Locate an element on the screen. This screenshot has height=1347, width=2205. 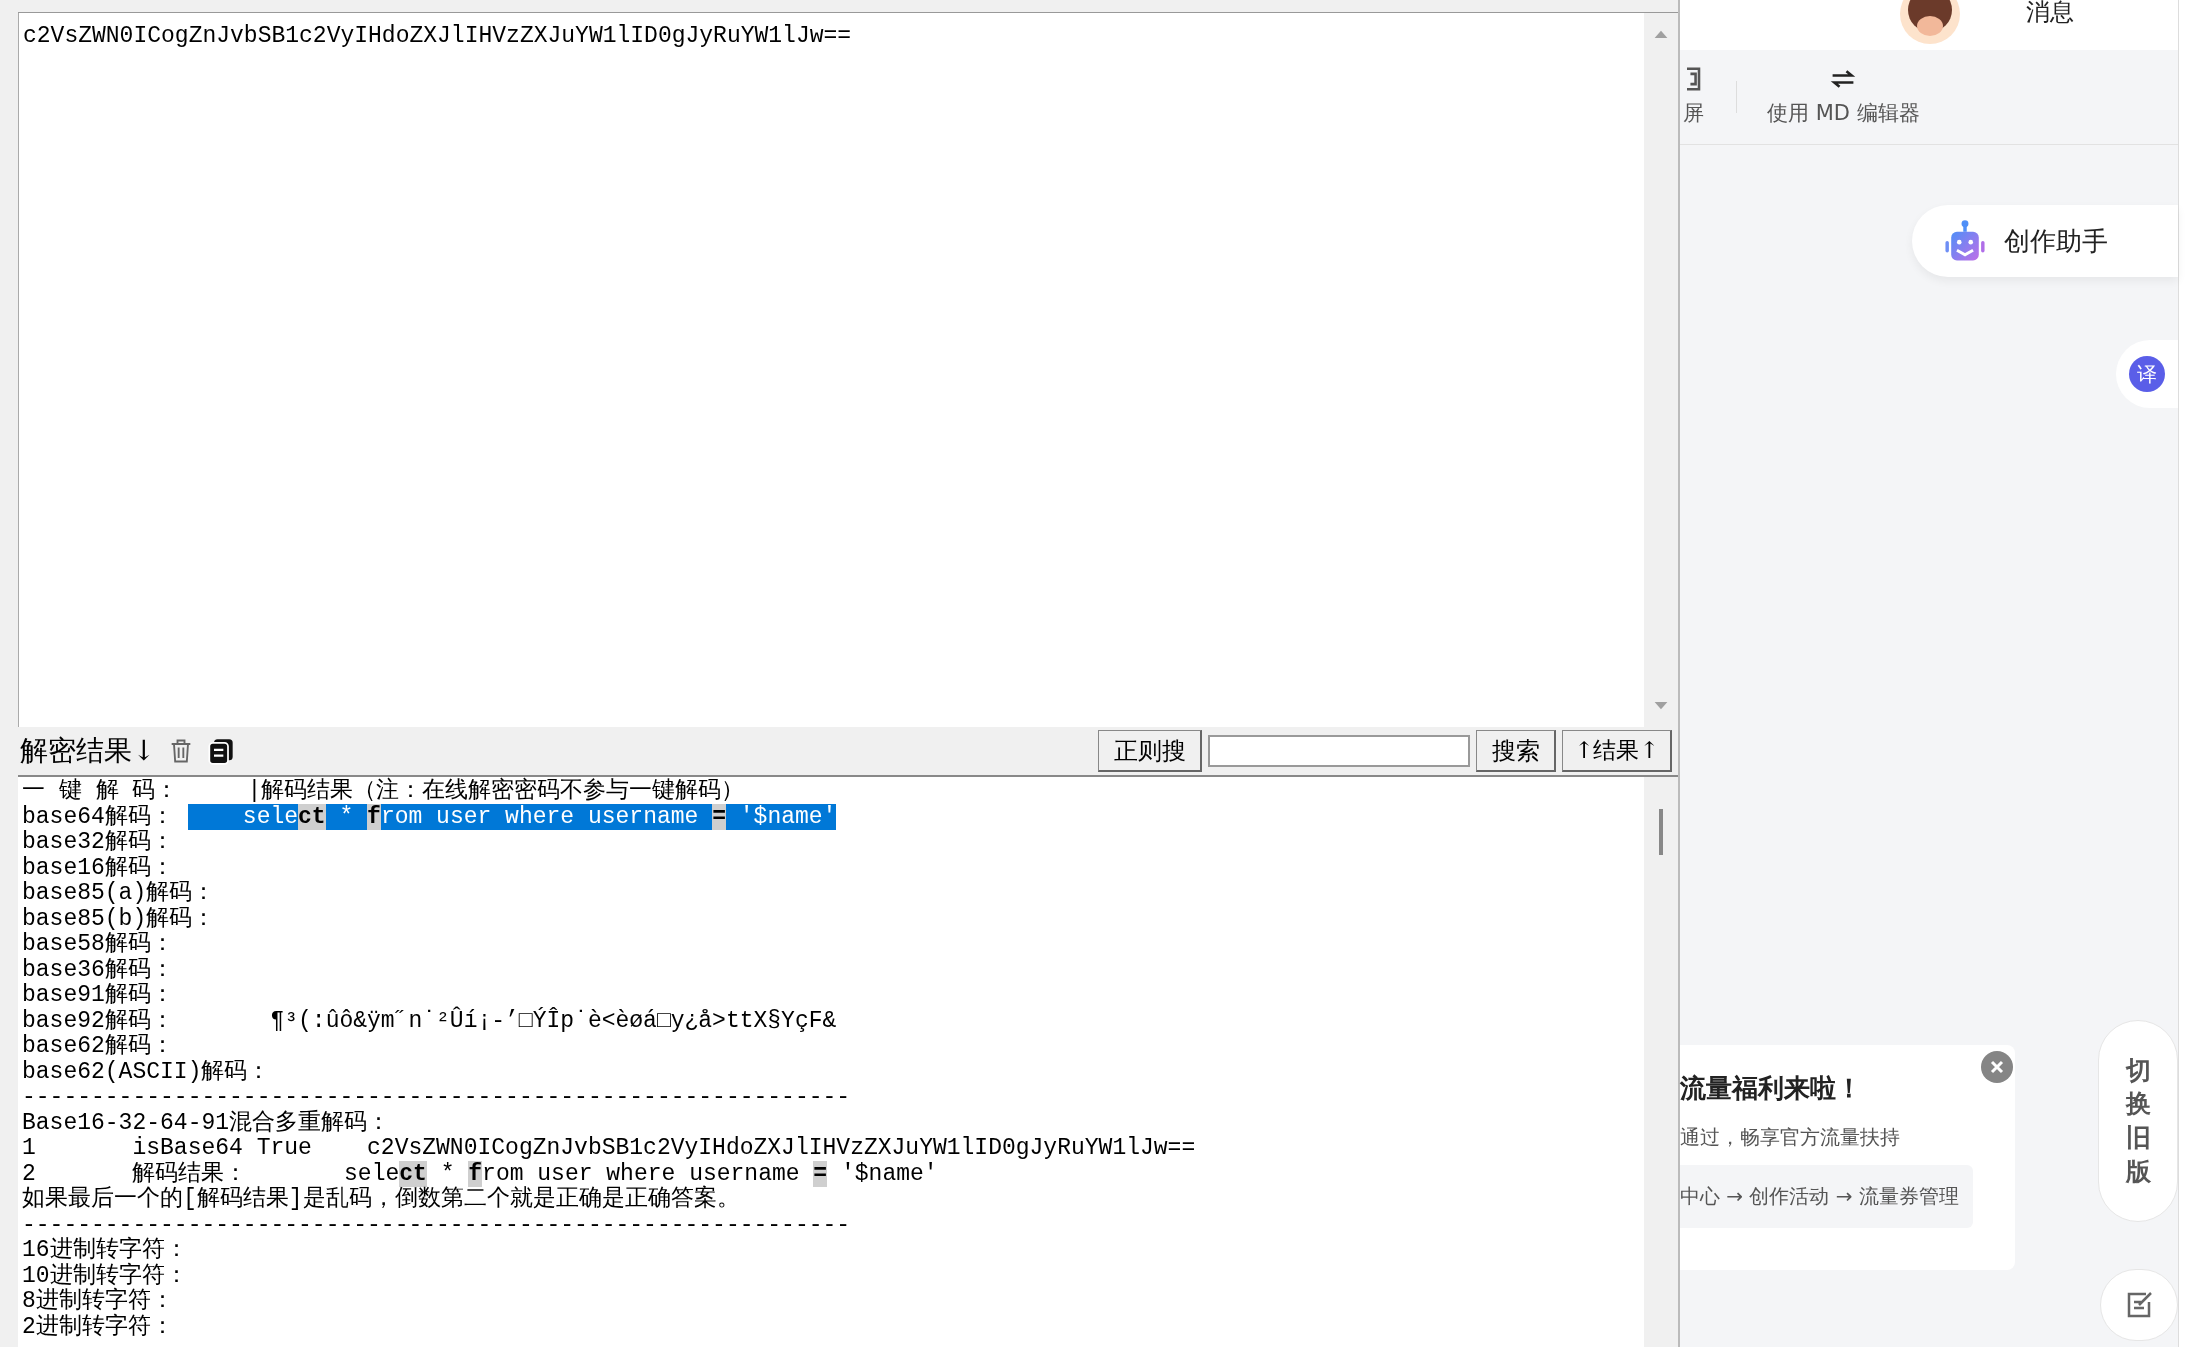
copy-icon is located at coordinates (221, 751).